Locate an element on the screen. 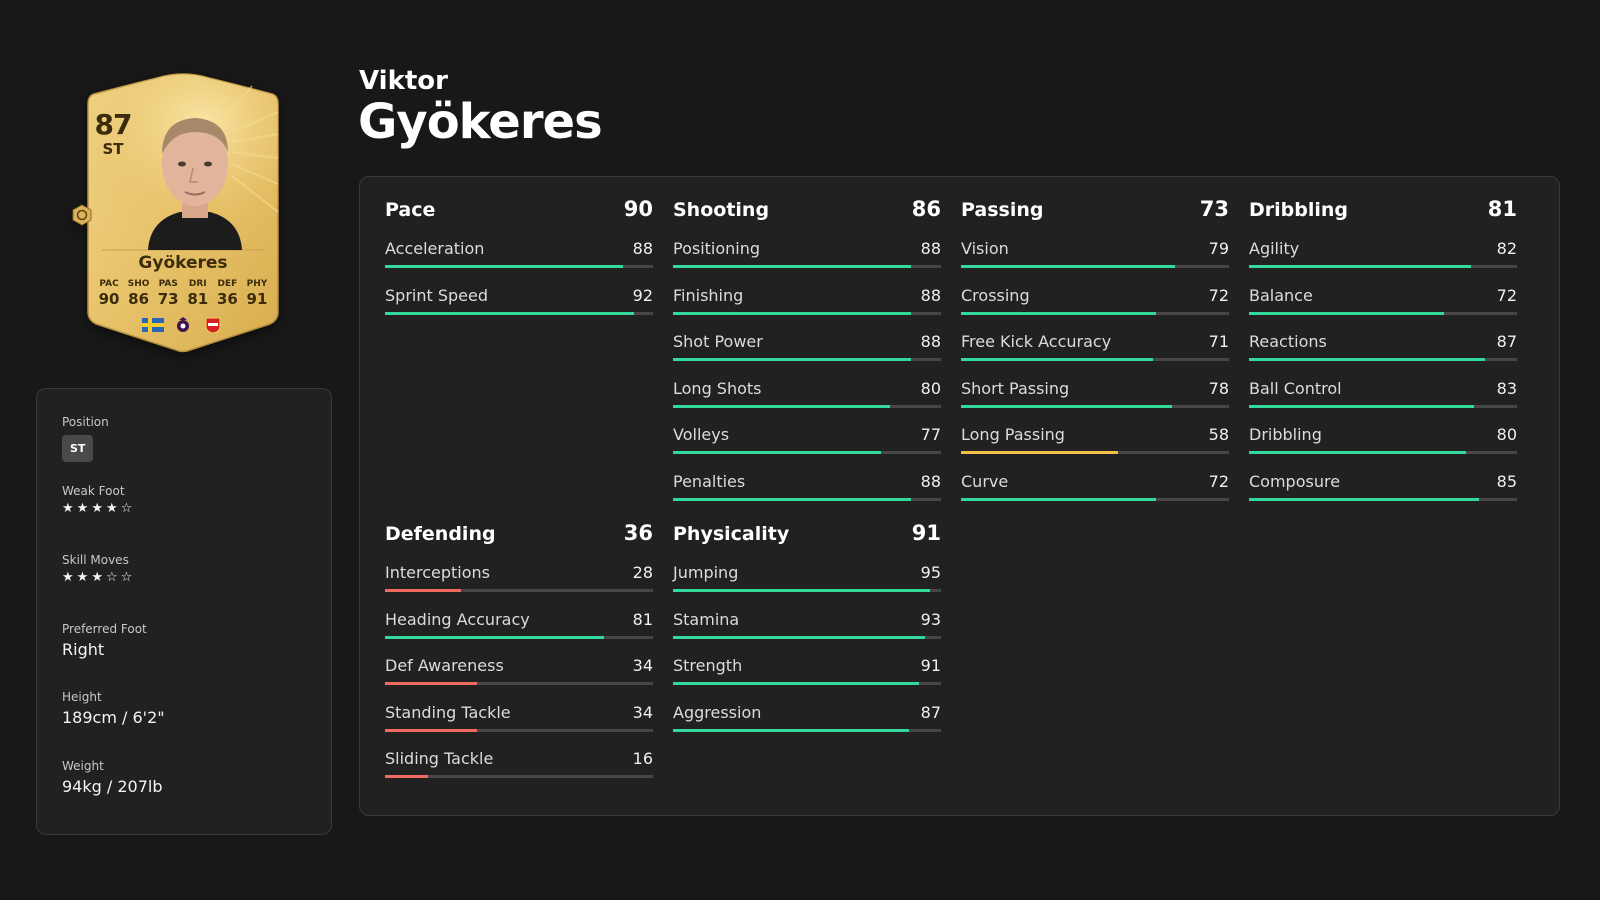 The width and height of the screenshot is (1600, 900). attribute-row: Acceleration 88 is located at coordinates (519, 260).